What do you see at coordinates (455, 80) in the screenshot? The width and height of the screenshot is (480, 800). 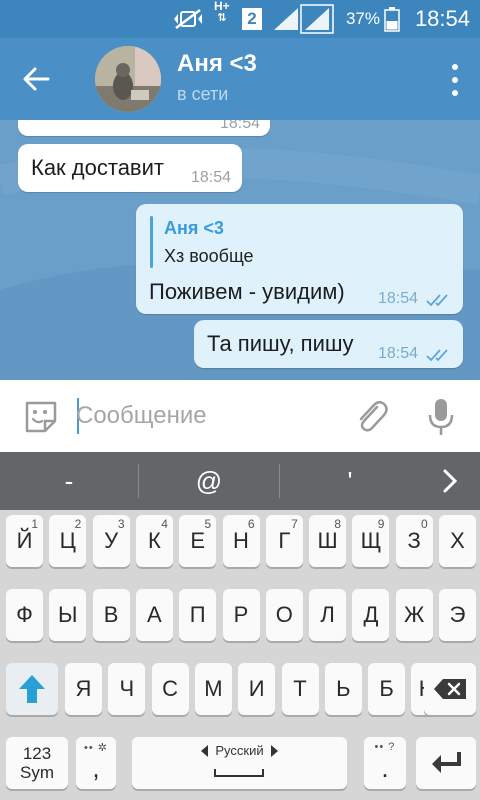 I see `more-vert-icon` at bounding box center [455, 80].